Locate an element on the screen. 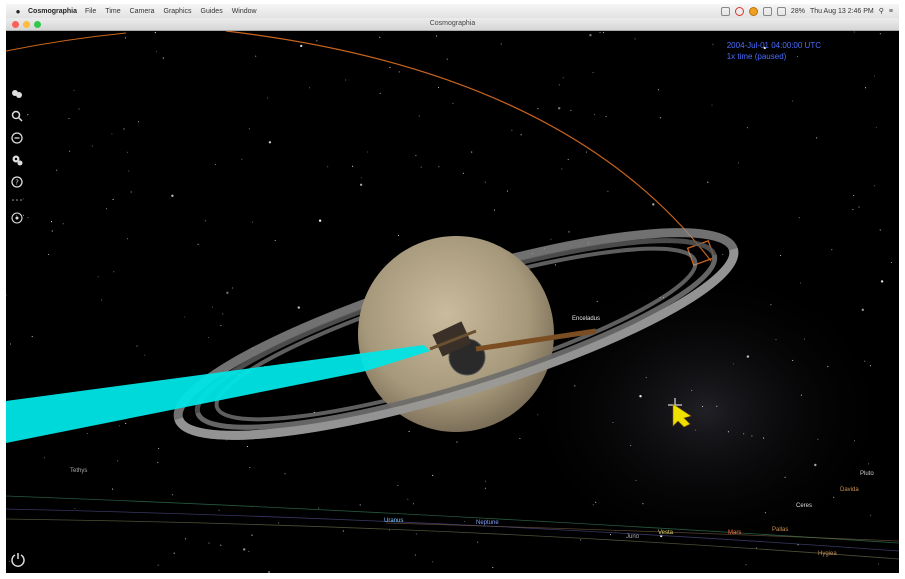 This screenshot has width=905, height=579. battery-percent: 28% is located at coordinates (797, 11).